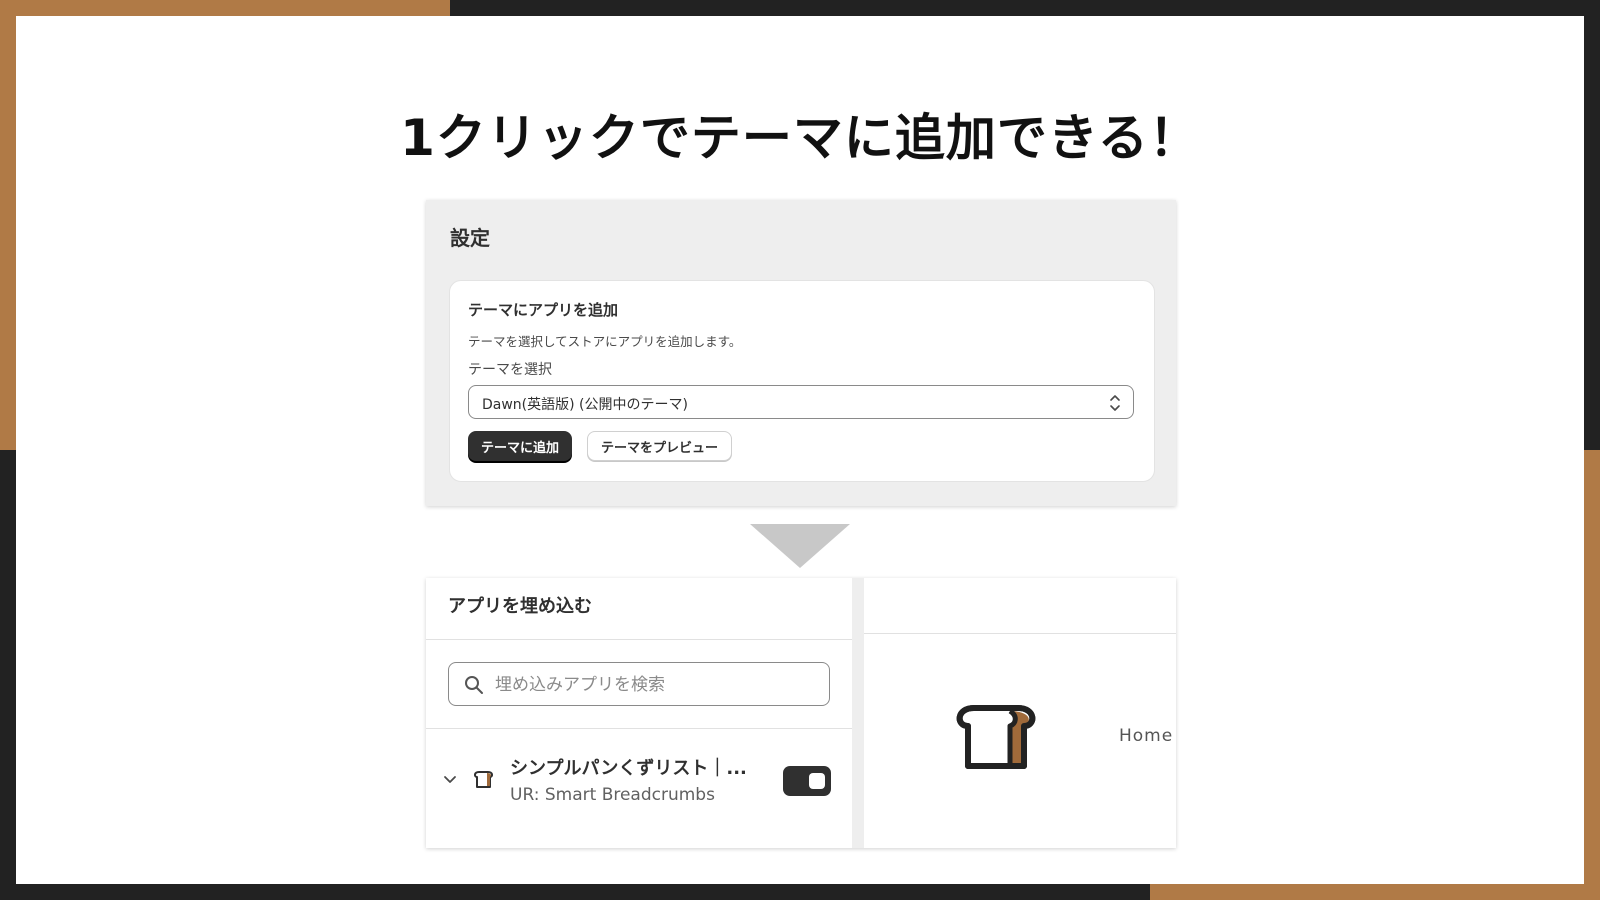 The height and width of the screenshot is (900, 1600). I want to click on search-box, so click(639, 684).